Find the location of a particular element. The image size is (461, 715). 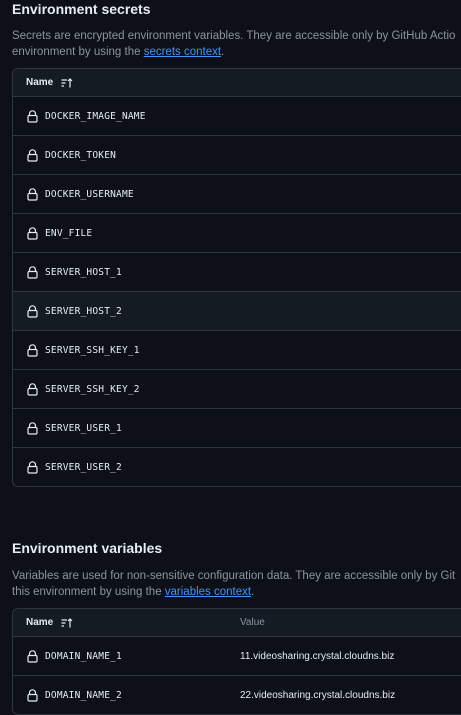

secret-name: SERVER_USER_2 is located at coordinates (83, 467).